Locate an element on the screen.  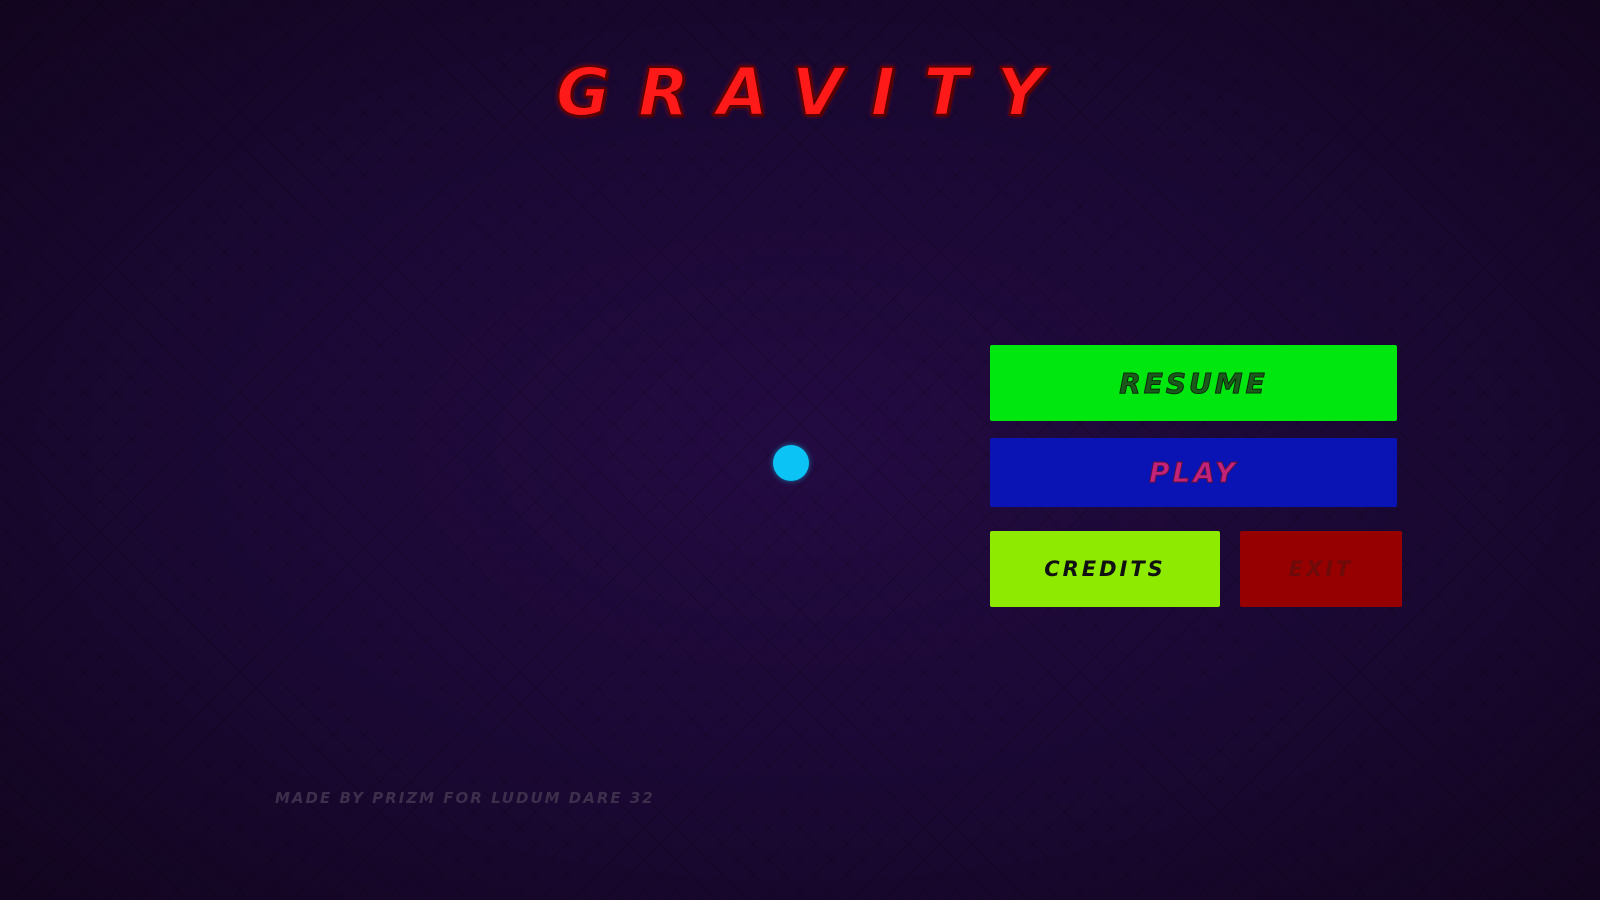
footer-credit: MADE BY PRIZM FOR LUDUM DARE 32 is located at coordinates (465, 798).